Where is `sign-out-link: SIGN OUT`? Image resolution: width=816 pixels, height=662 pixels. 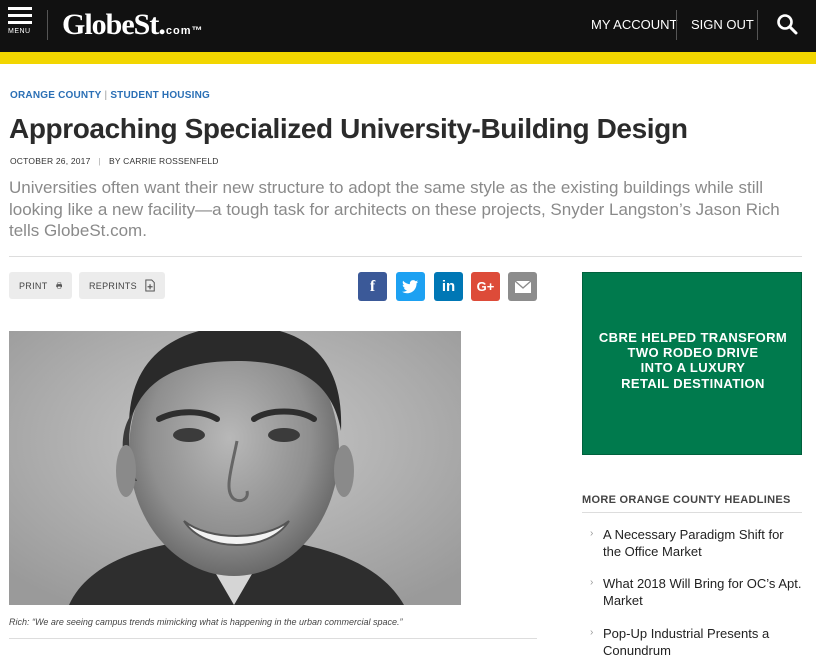 sign-out-link: SIGN OUT is located at coordinates (722, 25).